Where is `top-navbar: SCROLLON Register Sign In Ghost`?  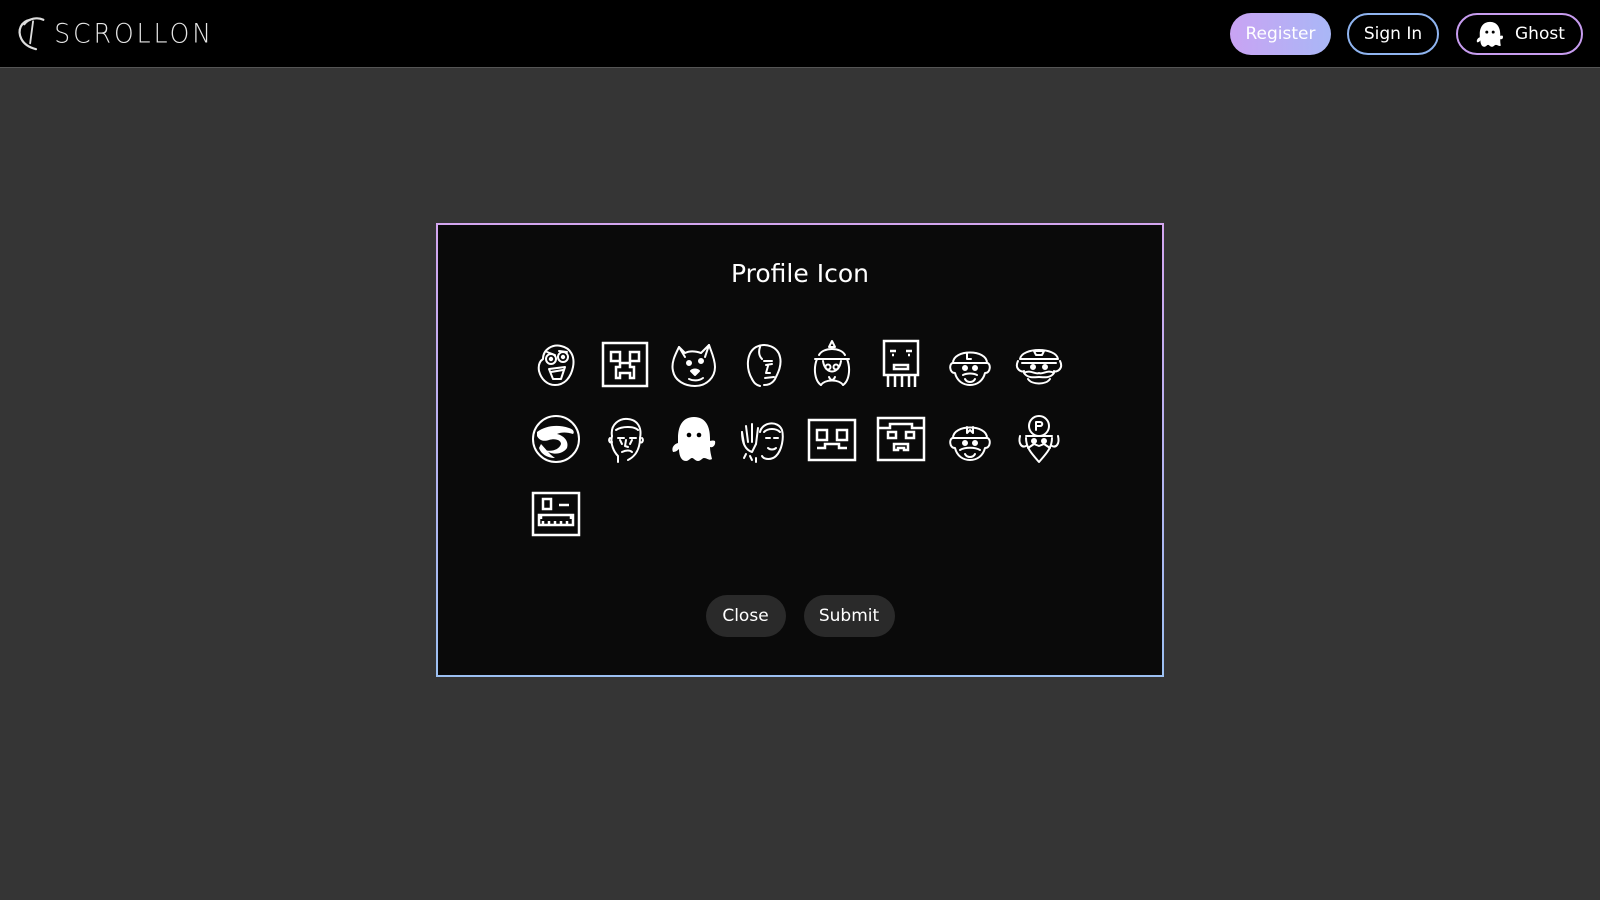
top-navbar: SCROLLON Register Sign In Ghost is located at coordinates (800, 34).